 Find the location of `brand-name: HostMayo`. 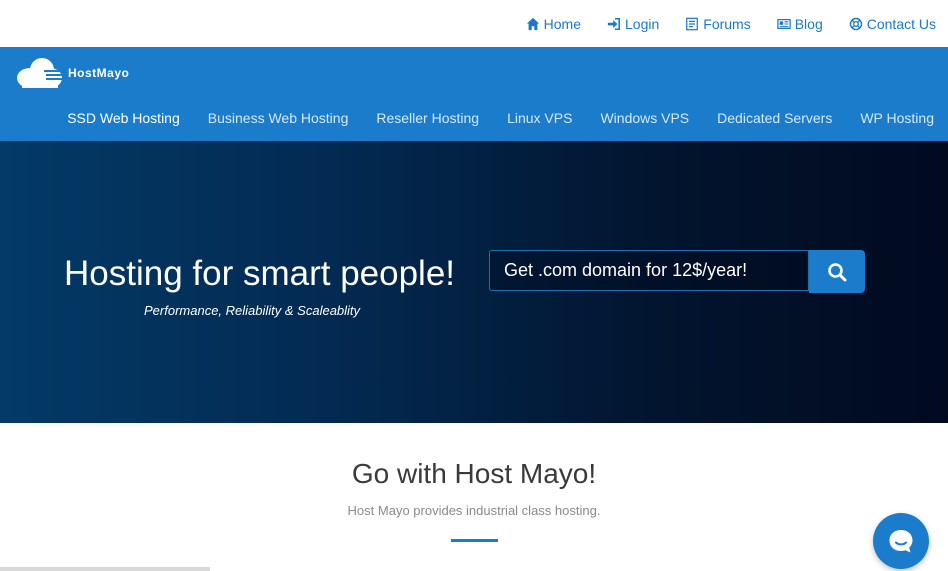

brand-name: HostMayo is located at coordinates (99, 73).